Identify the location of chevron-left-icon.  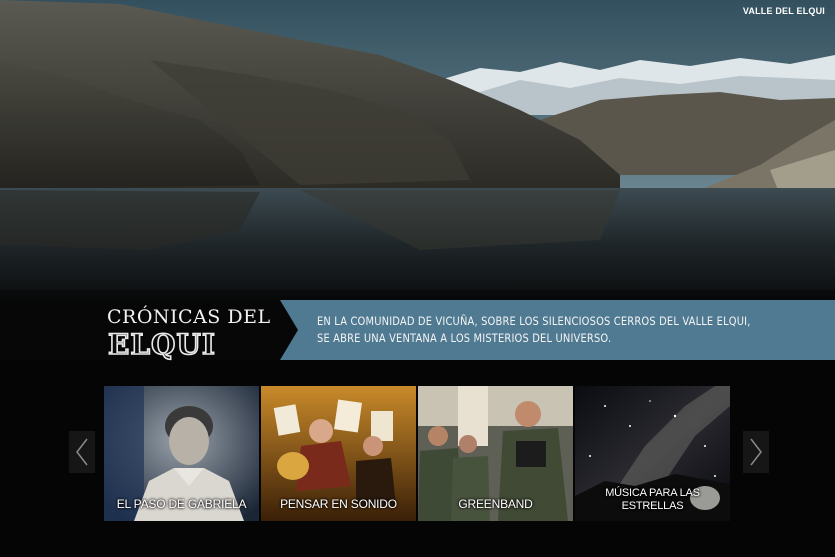
(82, 452).